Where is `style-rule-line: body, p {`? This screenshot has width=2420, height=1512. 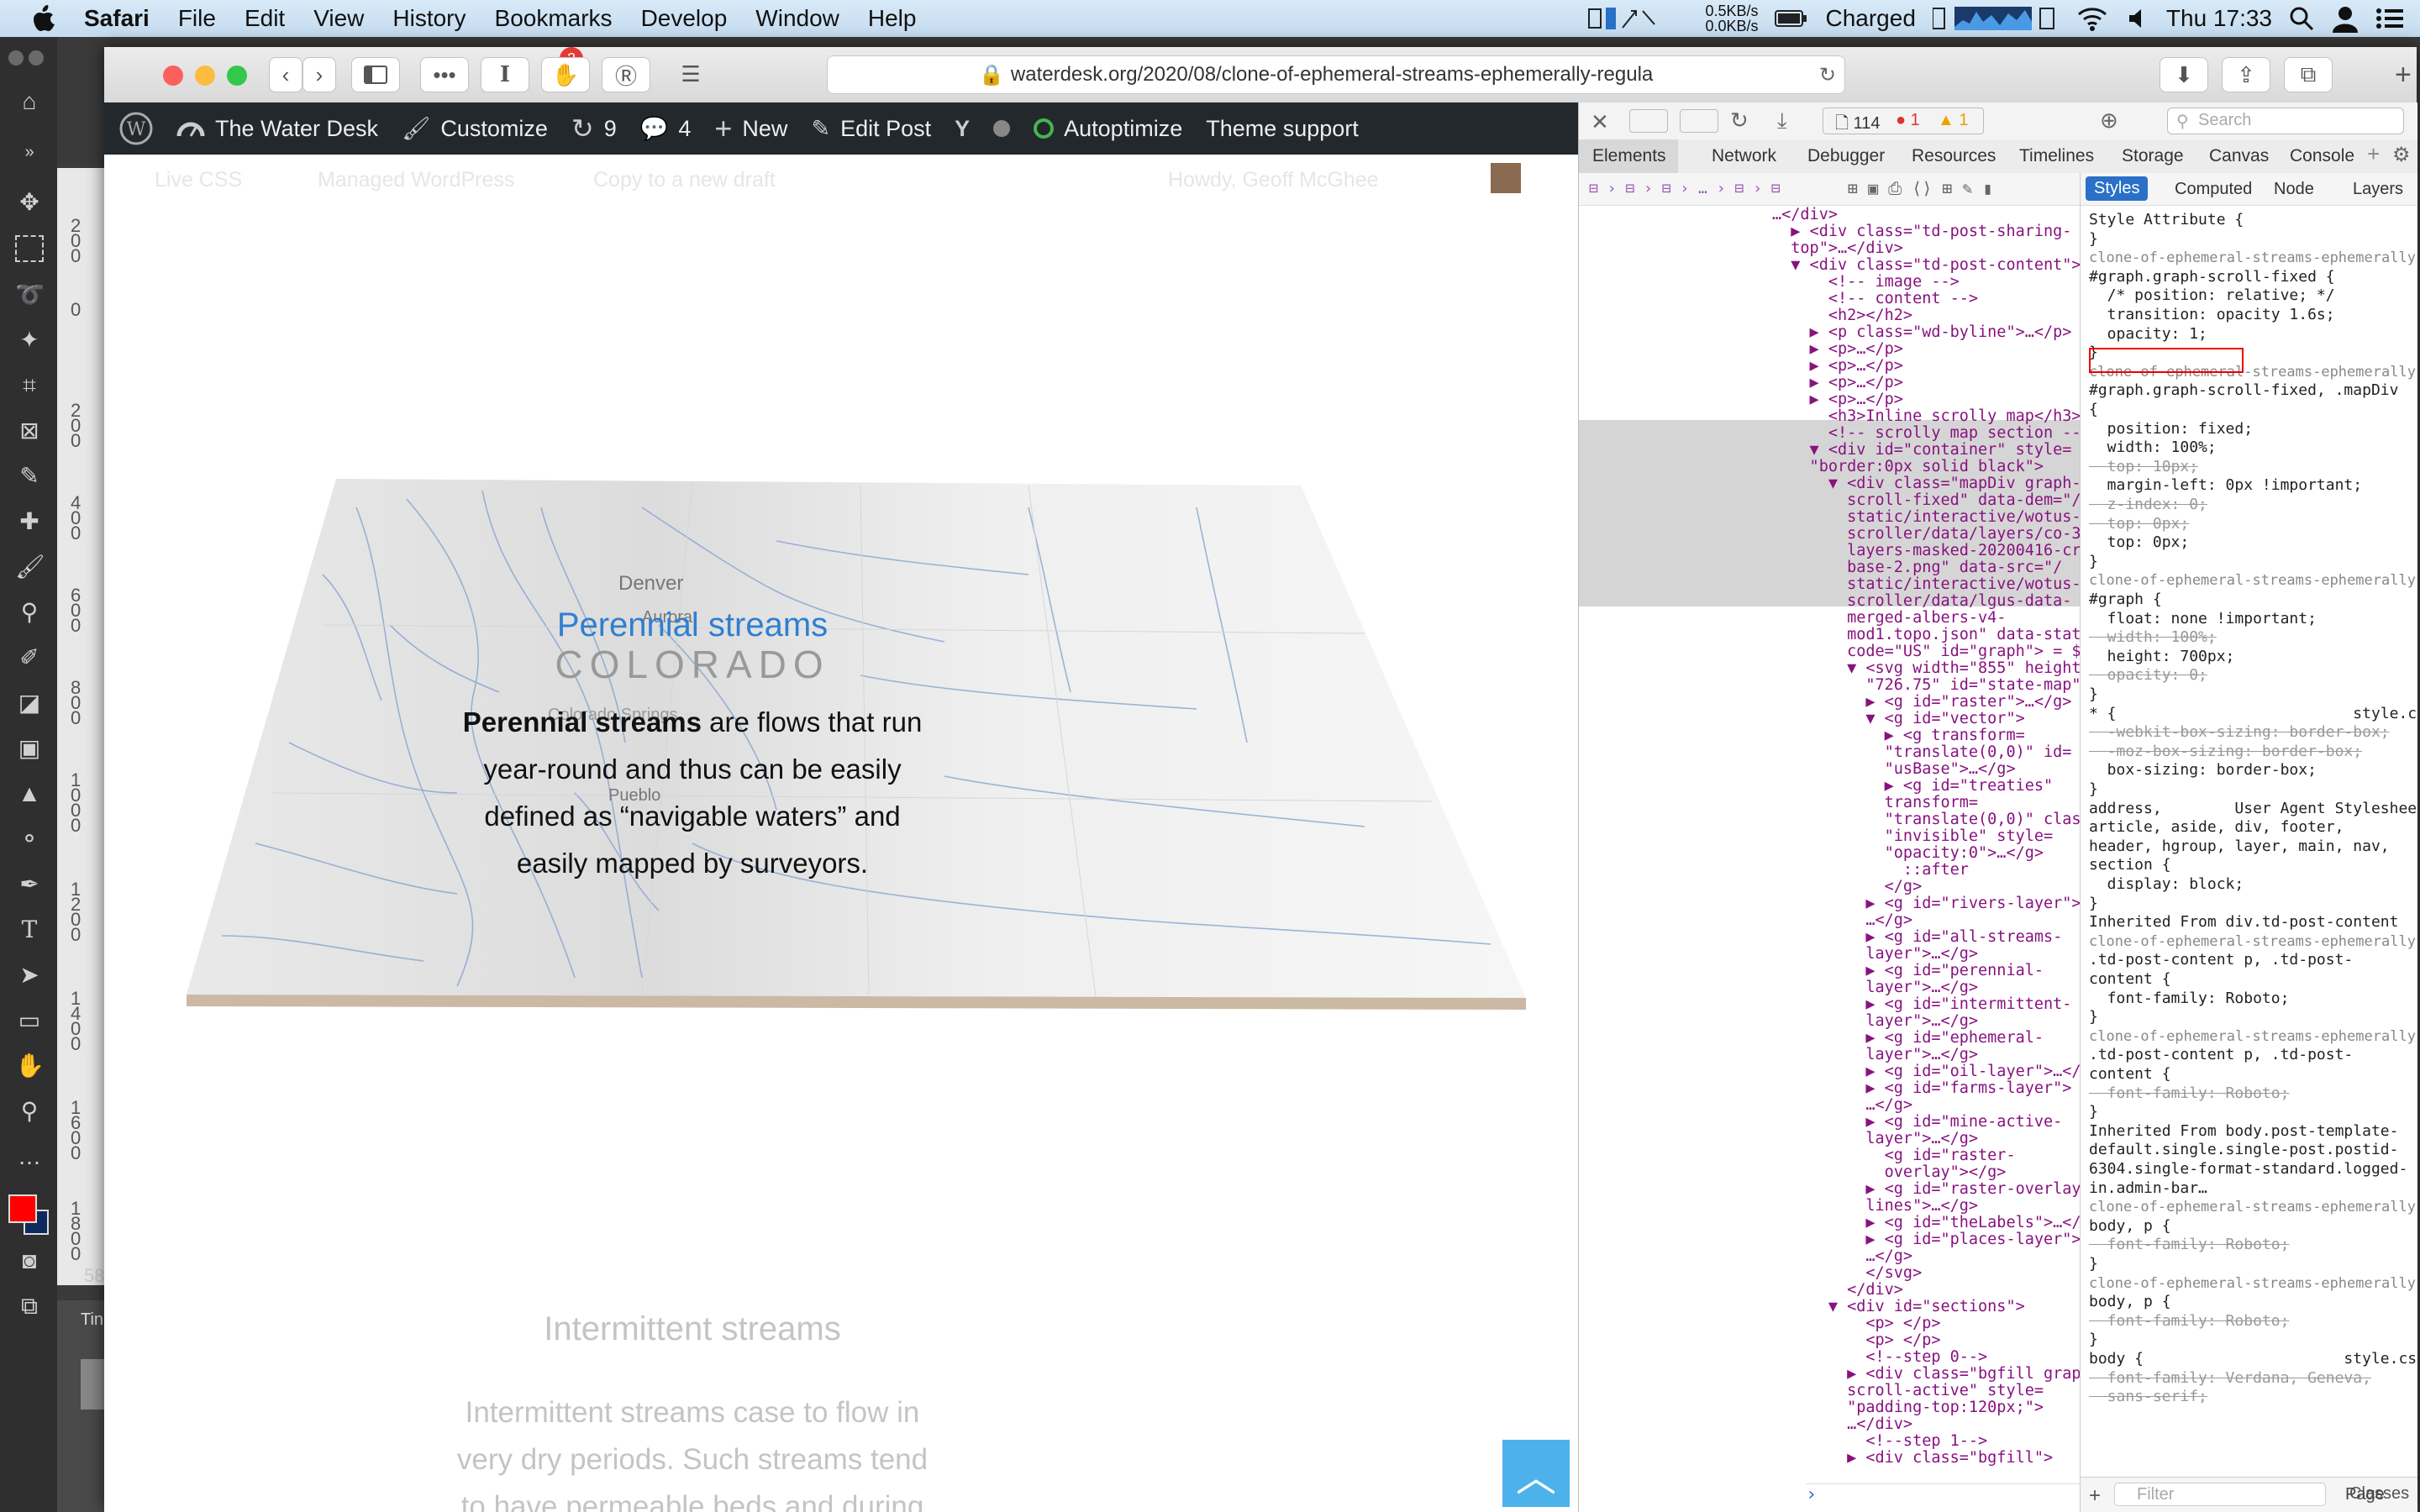 style-rule-line: body, p { is located at coordinates (2130, 1302).